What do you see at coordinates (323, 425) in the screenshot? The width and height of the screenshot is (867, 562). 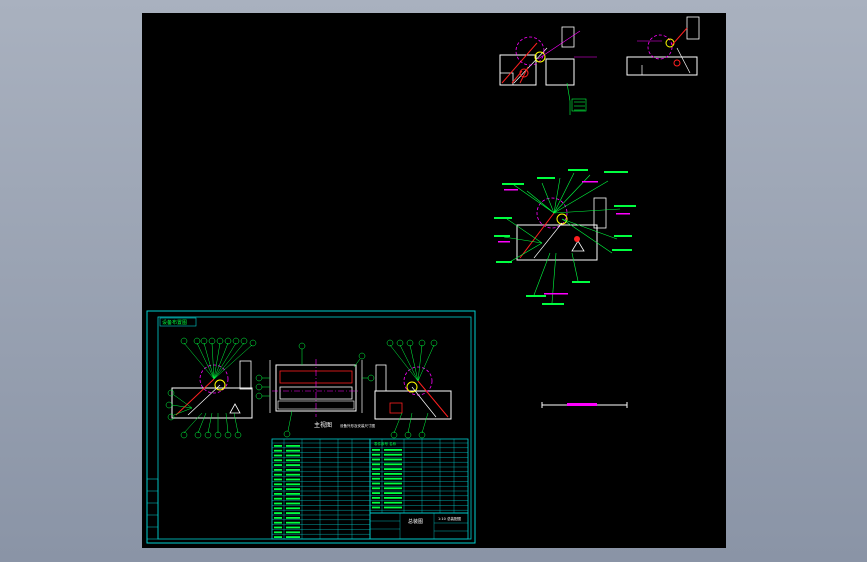 I see `main-view-caption: 主视图` at bounding box center [323, 425].